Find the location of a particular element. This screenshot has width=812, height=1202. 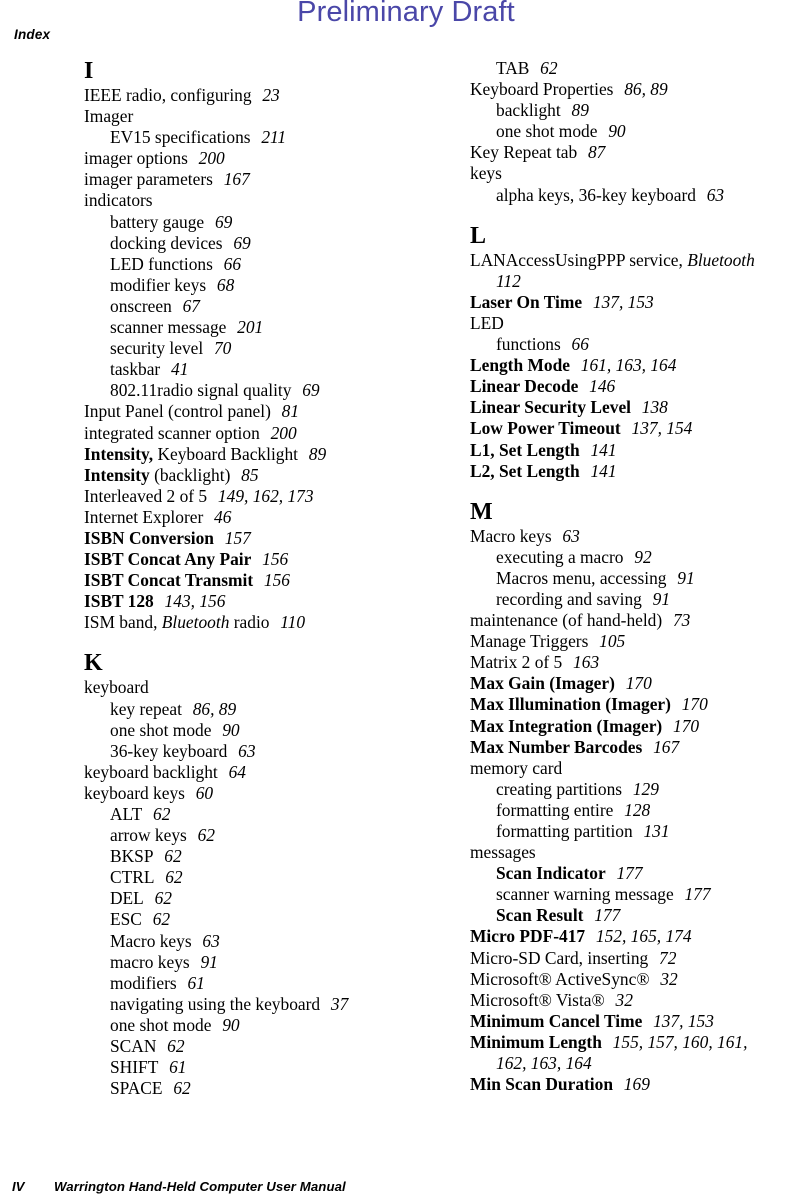

index-entry-pages: 68 is located at coordinates (225, 284).